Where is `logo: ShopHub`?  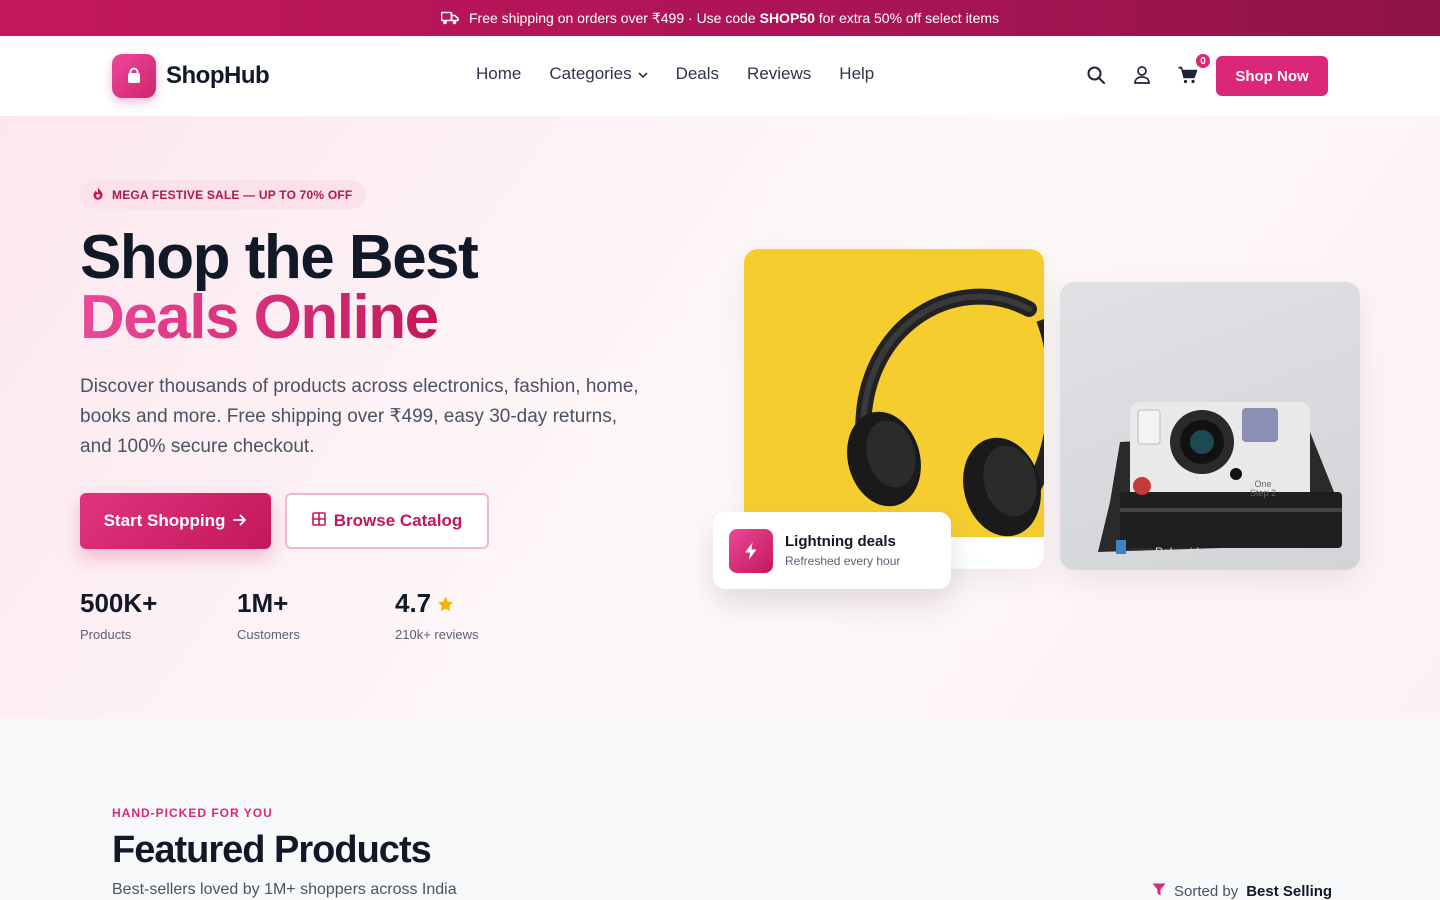 logo: ShopHub is located at coordinates (191, 76).